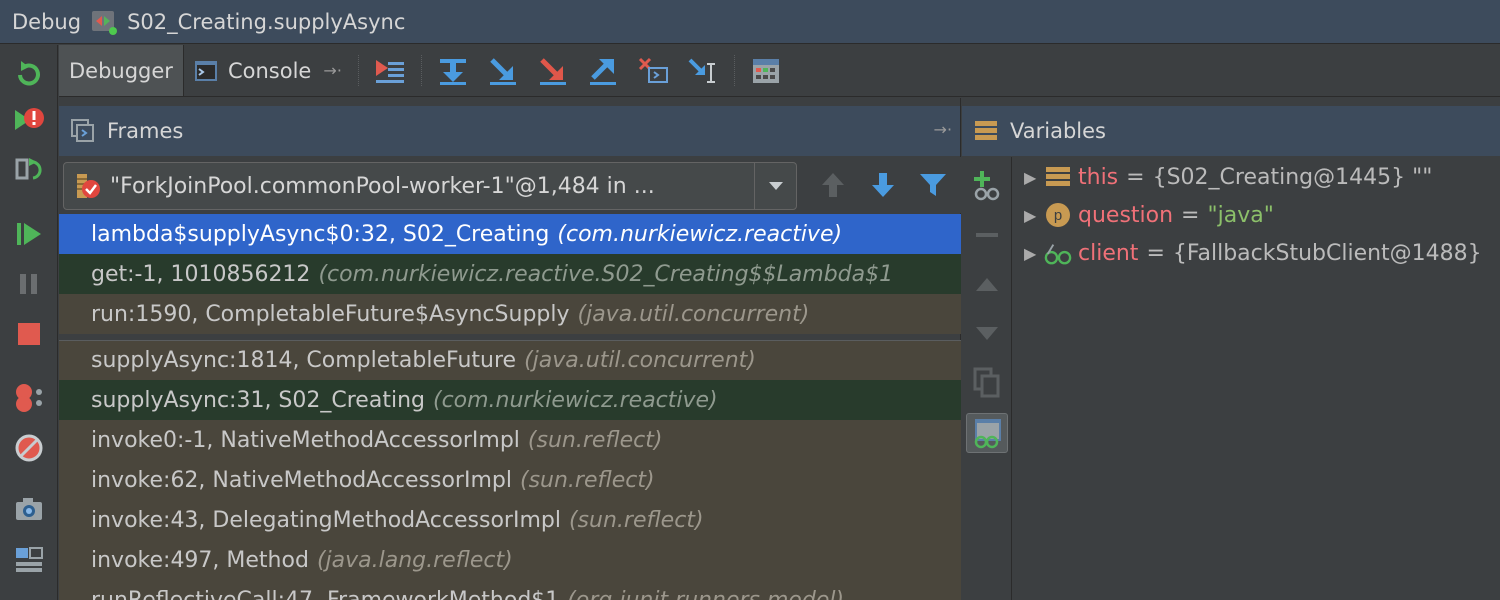  I want to click on rerun-failed-icon, so click(29, 122).